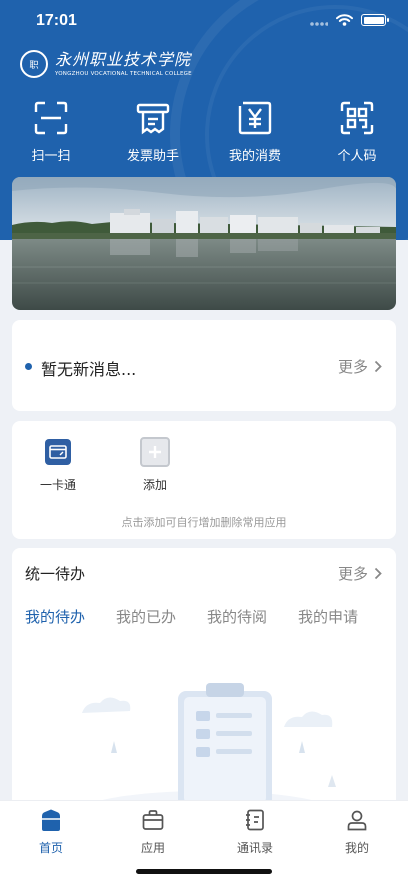  What do you see at coordinates (207, 750) in the screenshot?
I see `empty-clipboard-illustration` at bounding box center [207, 750].